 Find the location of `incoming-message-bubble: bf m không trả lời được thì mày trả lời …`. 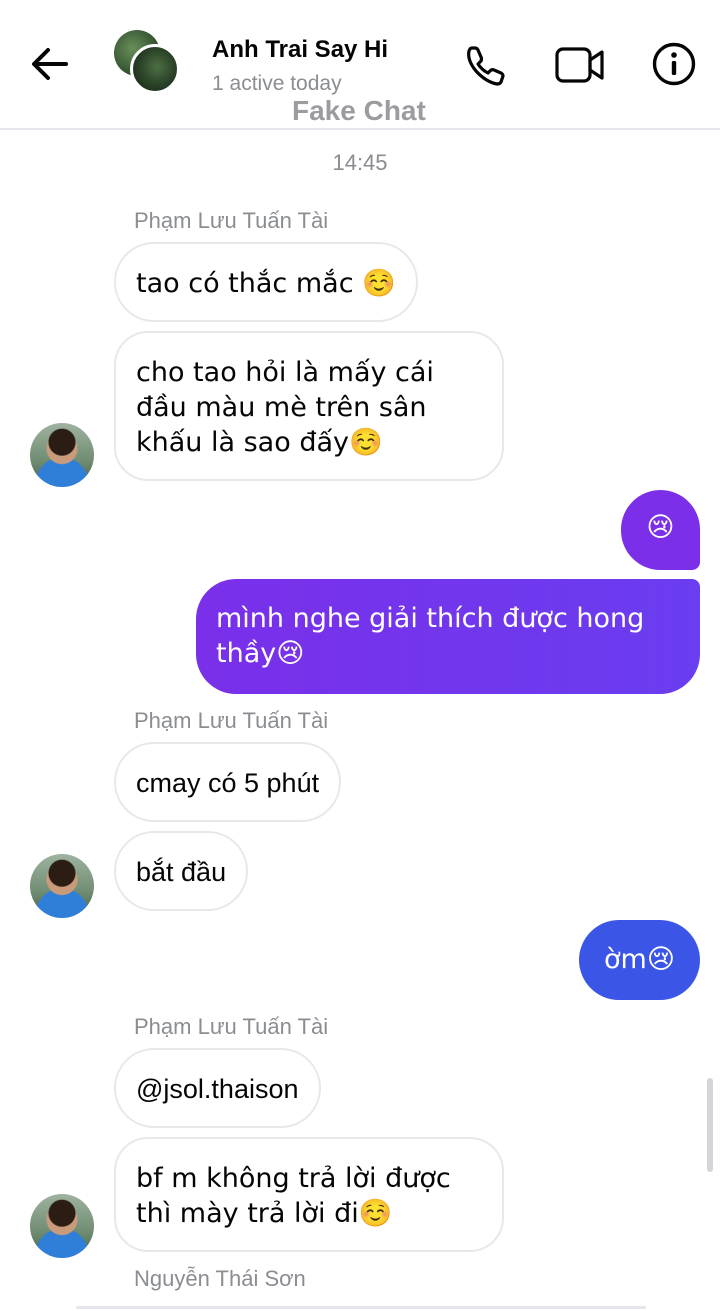

incoming-message-bubble: bf m không trả lời được thì mày trả lời … is located at coordinates (309, 1194).